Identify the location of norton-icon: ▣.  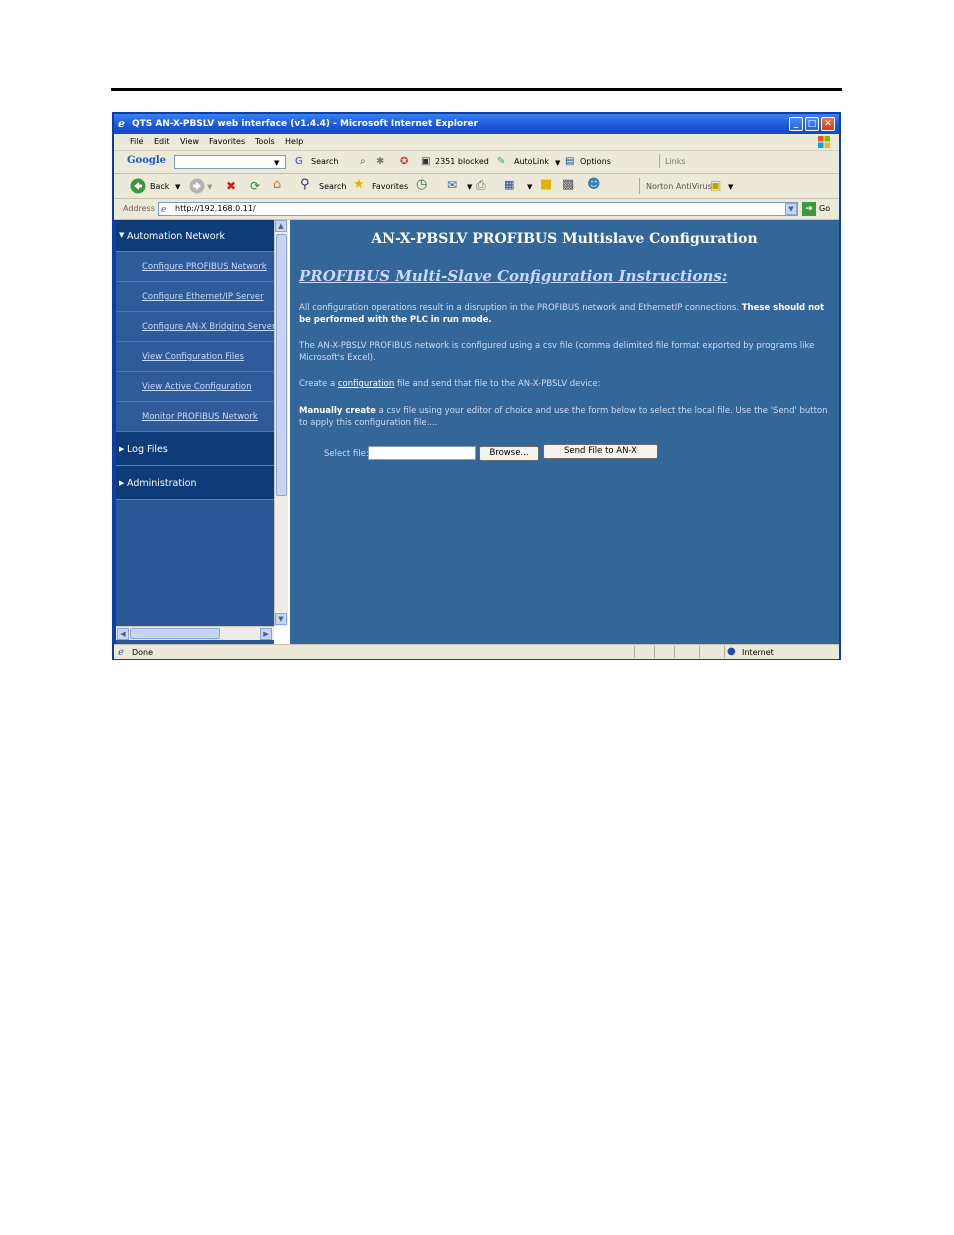
(715, 185).